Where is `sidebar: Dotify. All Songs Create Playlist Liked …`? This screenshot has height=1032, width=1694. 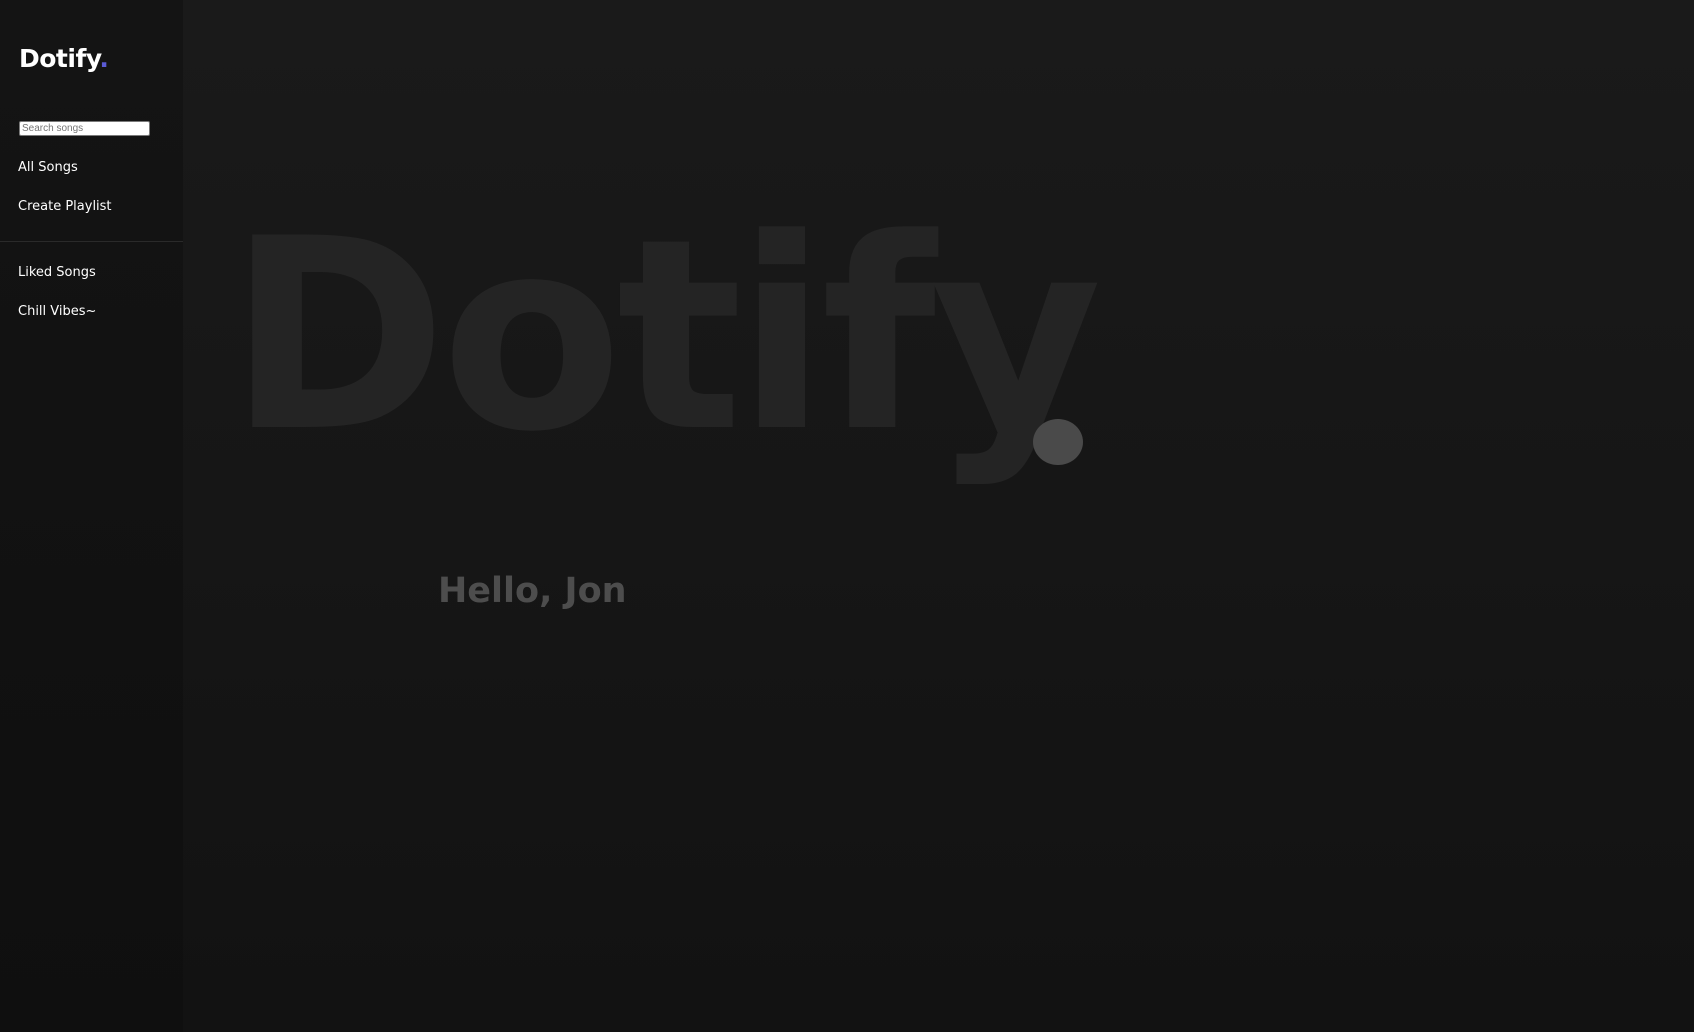
sidebar: Dotify. All Songs Create Playlist Liked … is located at coordinates (91, 516).